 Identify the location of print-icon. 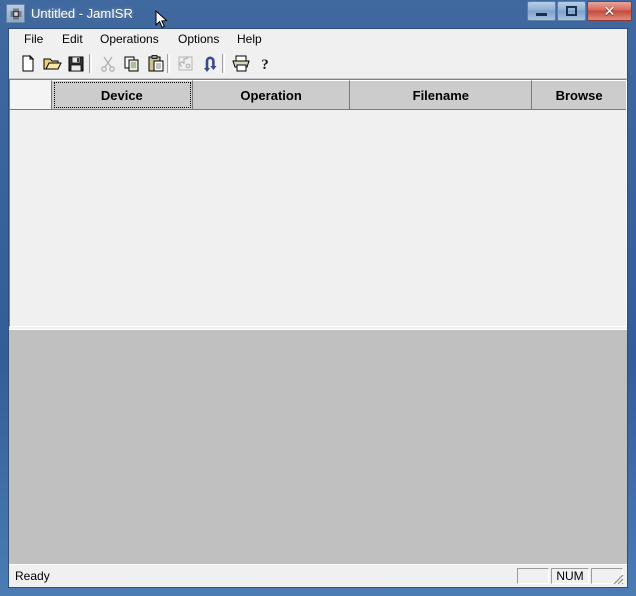
(241, 63).